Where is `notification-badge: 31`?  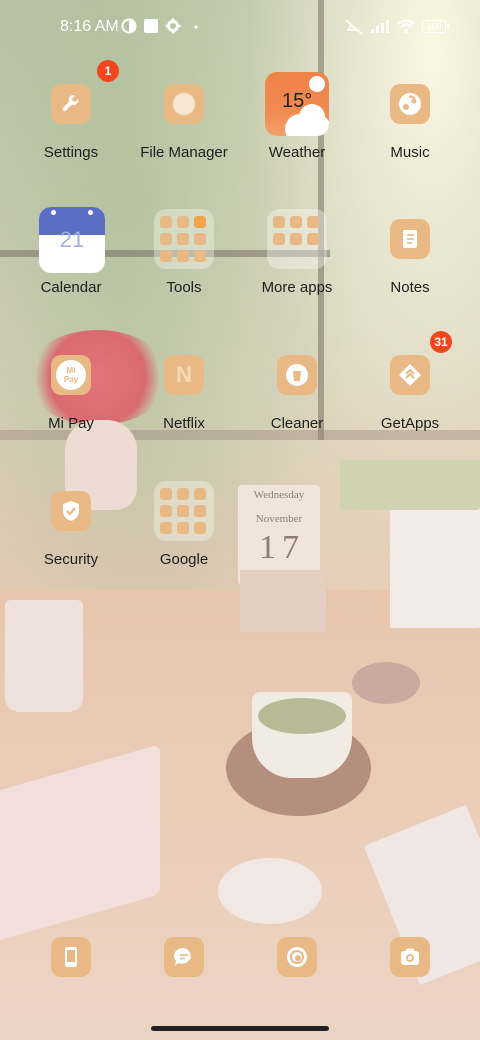 notification-badge: 31 is located at coordinates (441, 342).